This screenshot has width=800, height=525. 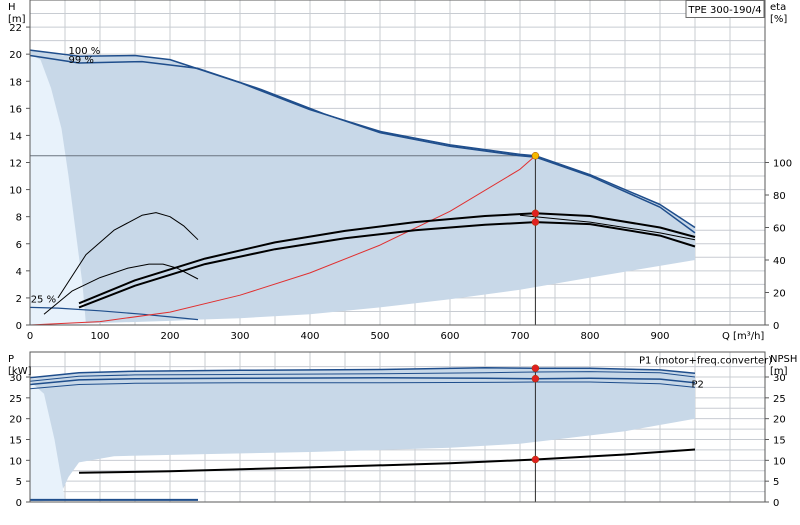 I want to click on x-tick-label: 700, so click(x=519, y=336).